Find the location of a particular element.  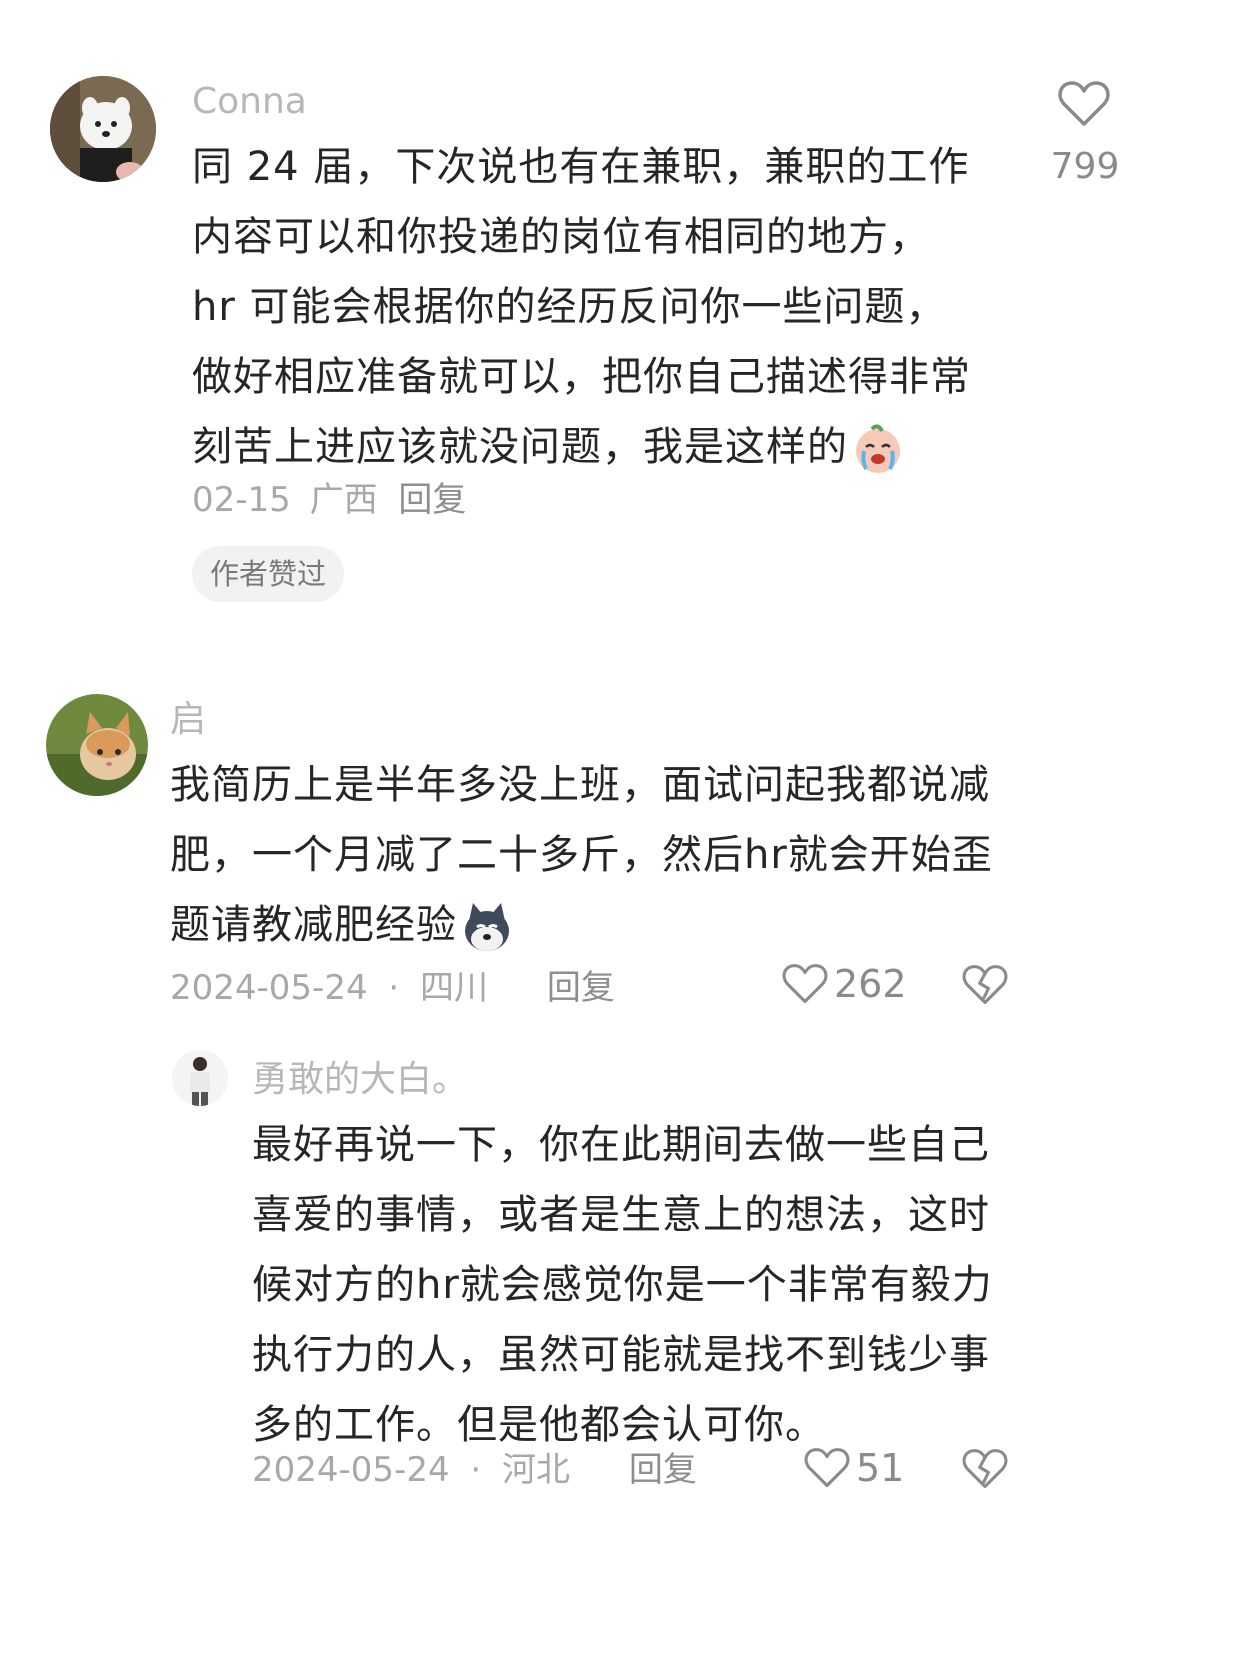

comment-line: 执行力的人，虽然可能就是找不到钱少事 is located at coordinates (621, 1355).